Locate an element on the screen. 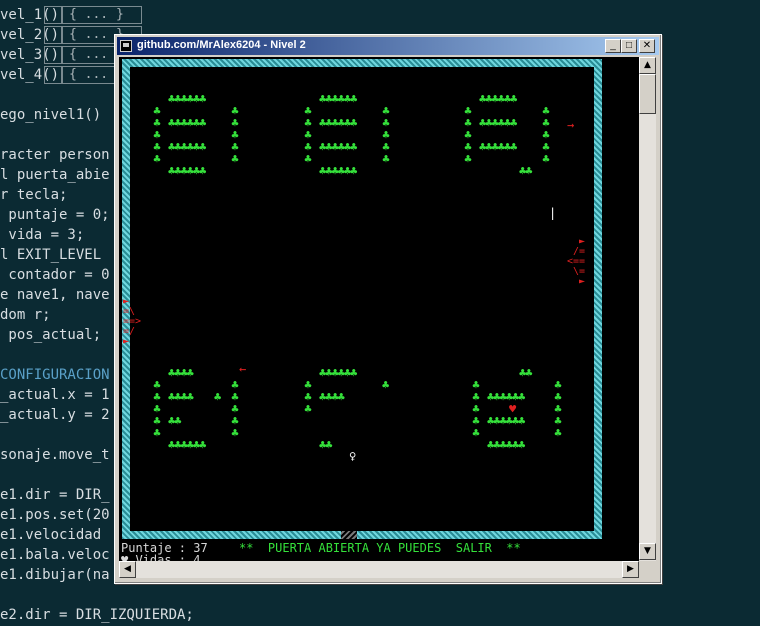 The width and height of the screenshot is (760, 626). window-title: github.com/MrAlex6204 - Nivel 2 is located at coordinates (221, 45).